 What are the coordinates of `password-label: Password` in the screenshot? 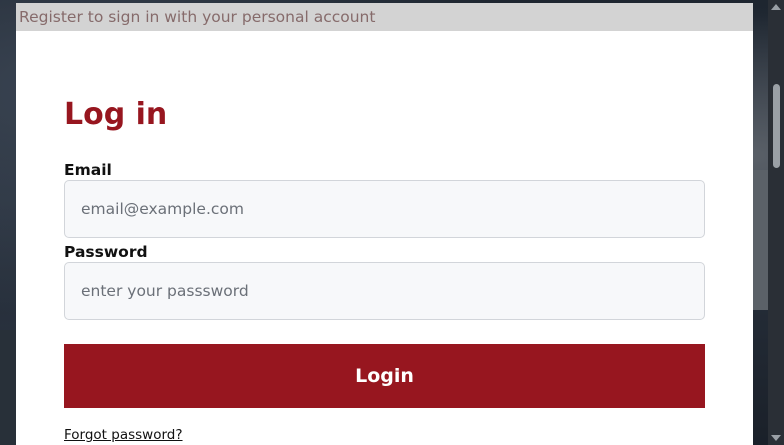 It's located at (106, 252).